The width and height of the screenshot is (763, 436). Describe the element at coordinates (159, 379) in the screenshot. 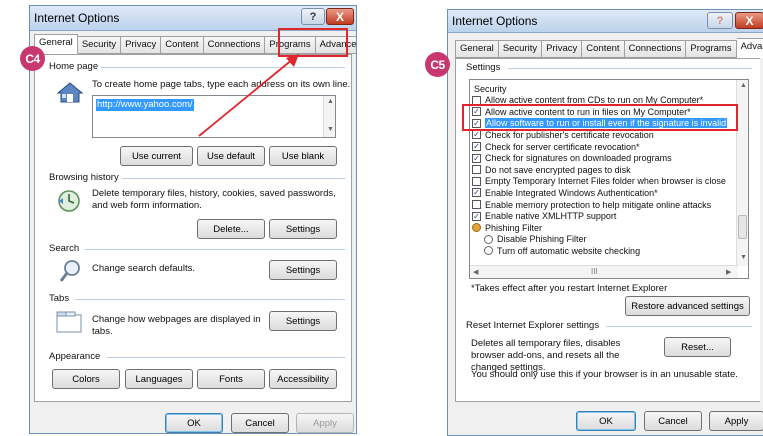

I see `languages-button: Languages` at that location.